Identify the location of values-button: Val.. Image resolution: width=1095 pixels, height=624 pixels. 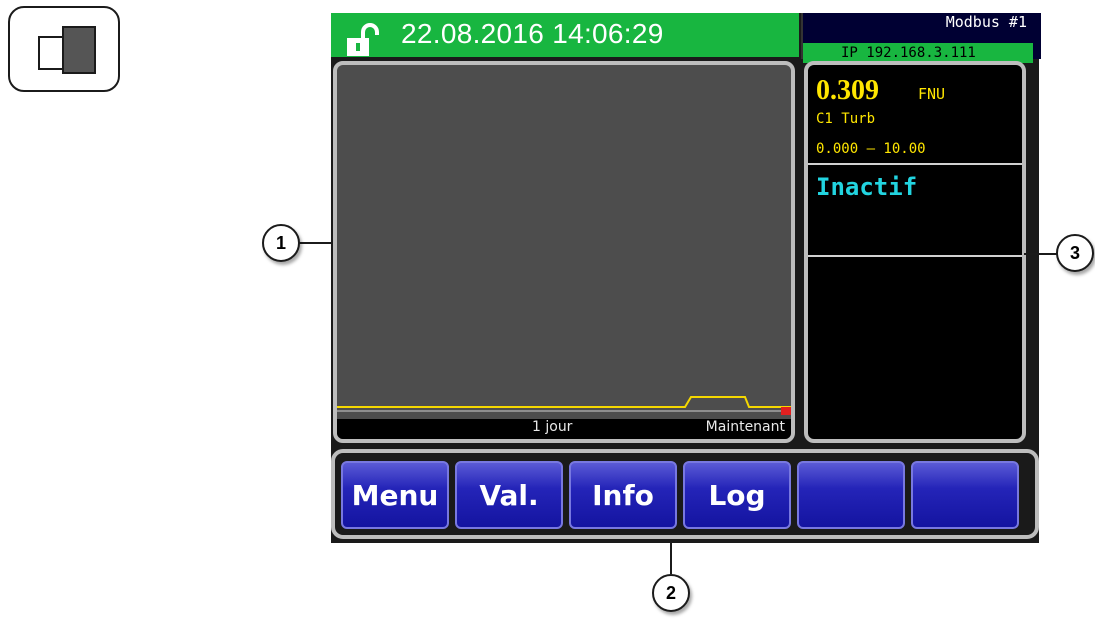
(509, 495).